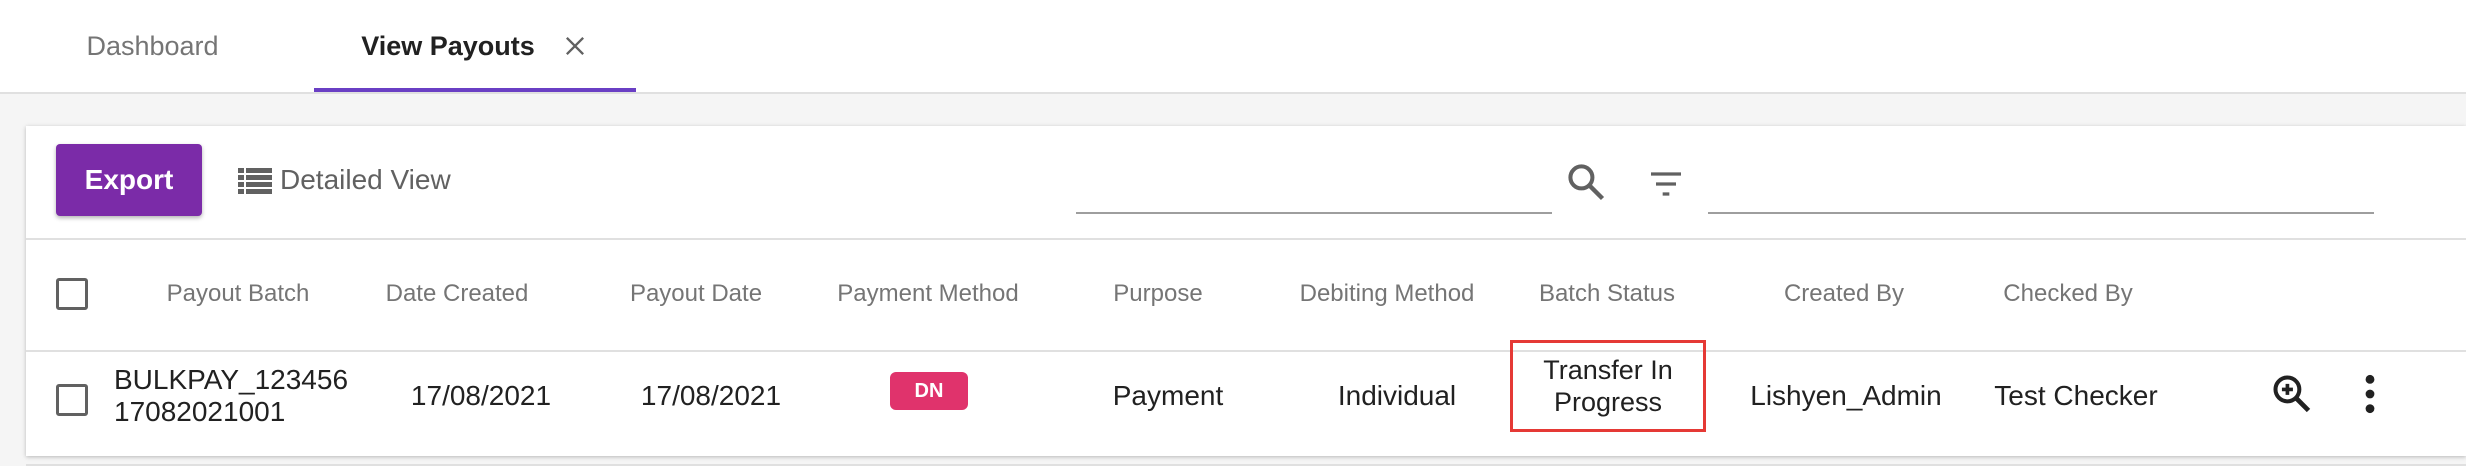 The width and height of the screenshot is (2466, 466). What do you see at coordinates (2292, 394) in the screenshot?
I see `zoom-in-icon` at bounding box center [2292, 394].